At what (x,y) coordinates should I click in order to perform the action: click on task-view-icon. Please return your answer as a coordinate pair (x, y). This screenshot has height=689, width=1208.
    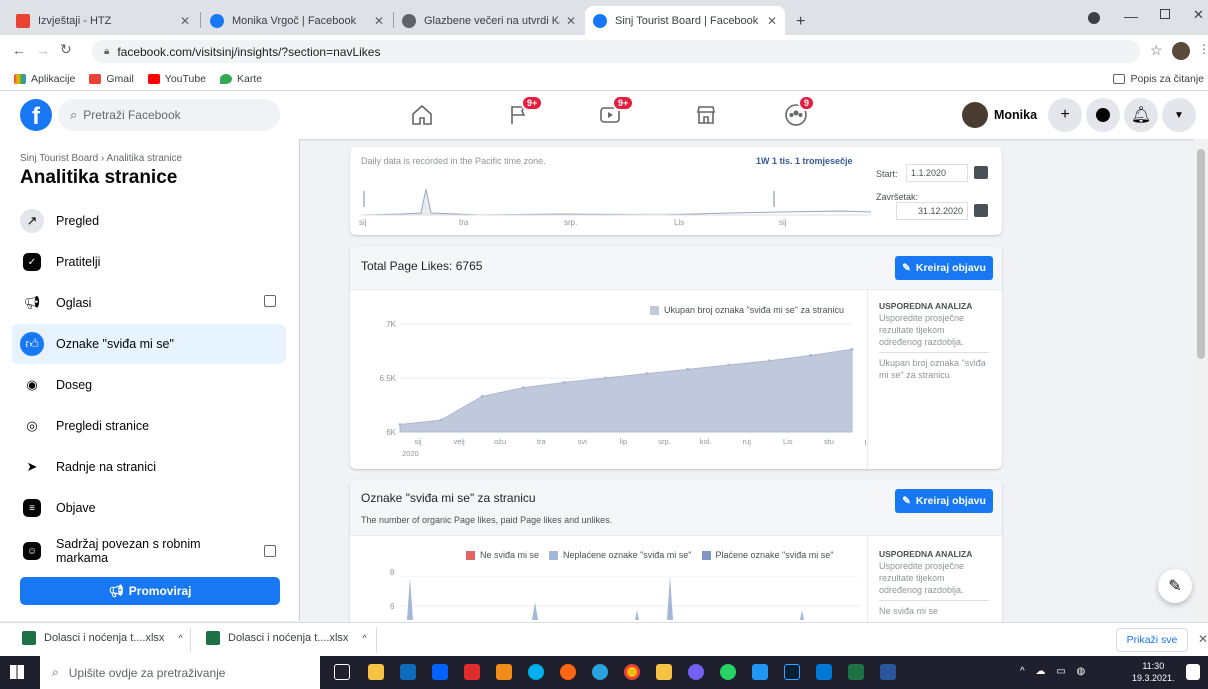
    Looking at the image, I should click on (342, 672).